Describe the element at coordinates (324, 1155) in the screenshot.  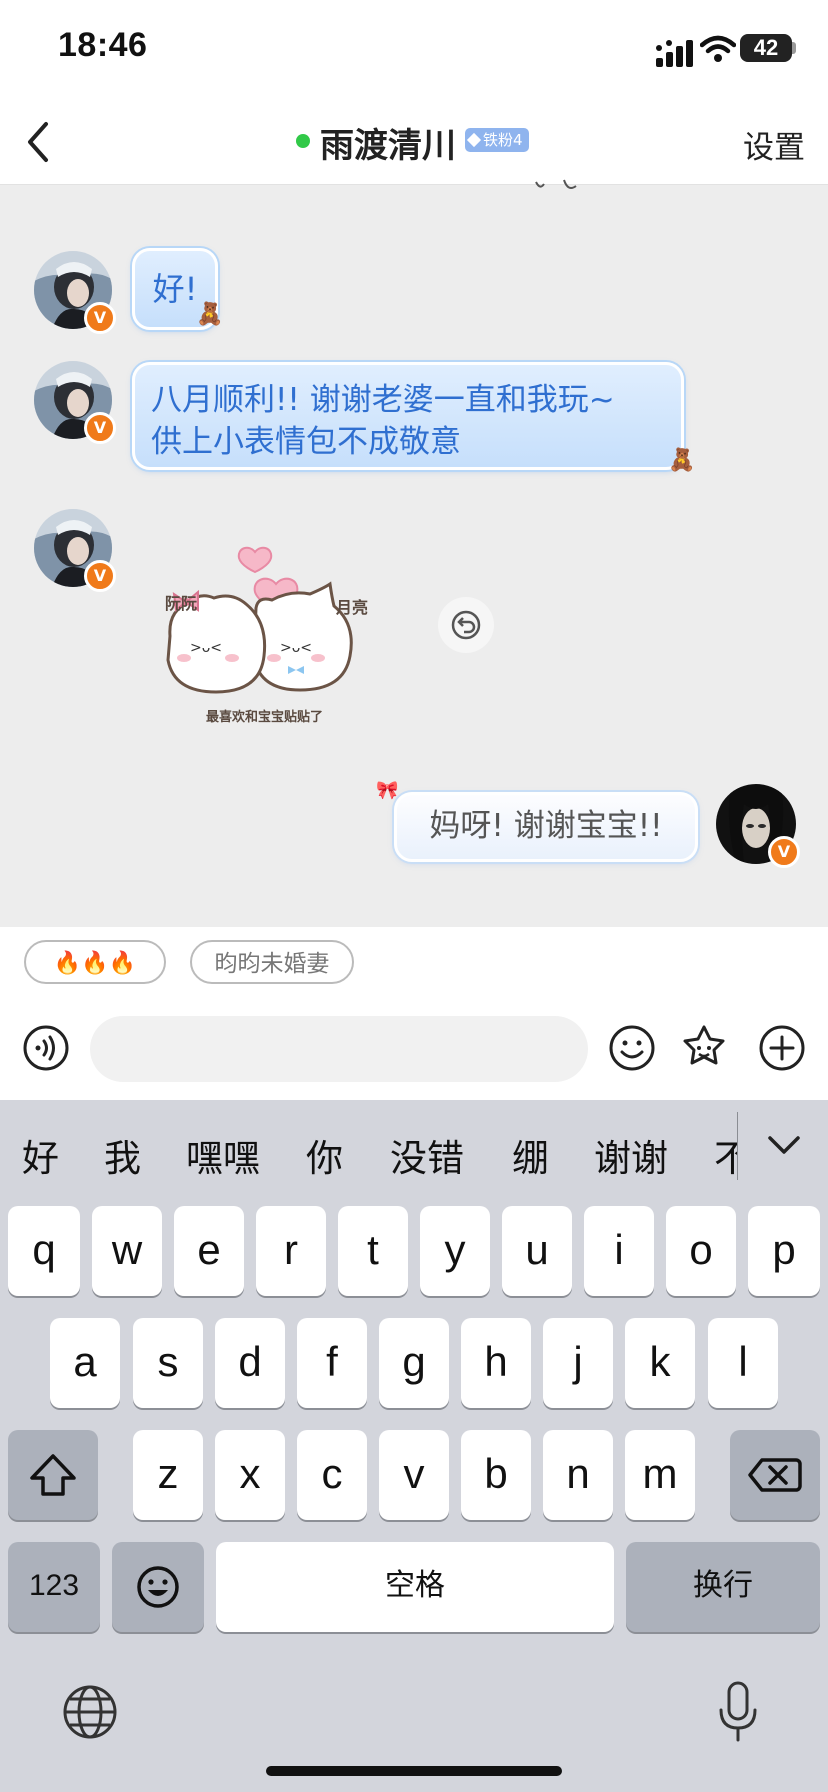
I see `candidate-word: 你` at that location.